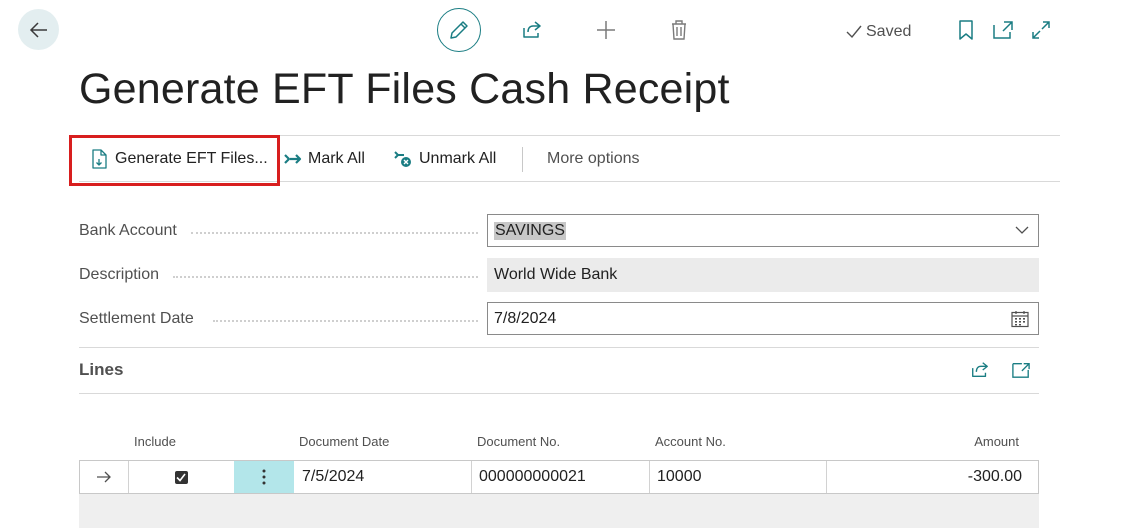  I want to click on unmark-all-label: Unmark All, so click(458, 158).